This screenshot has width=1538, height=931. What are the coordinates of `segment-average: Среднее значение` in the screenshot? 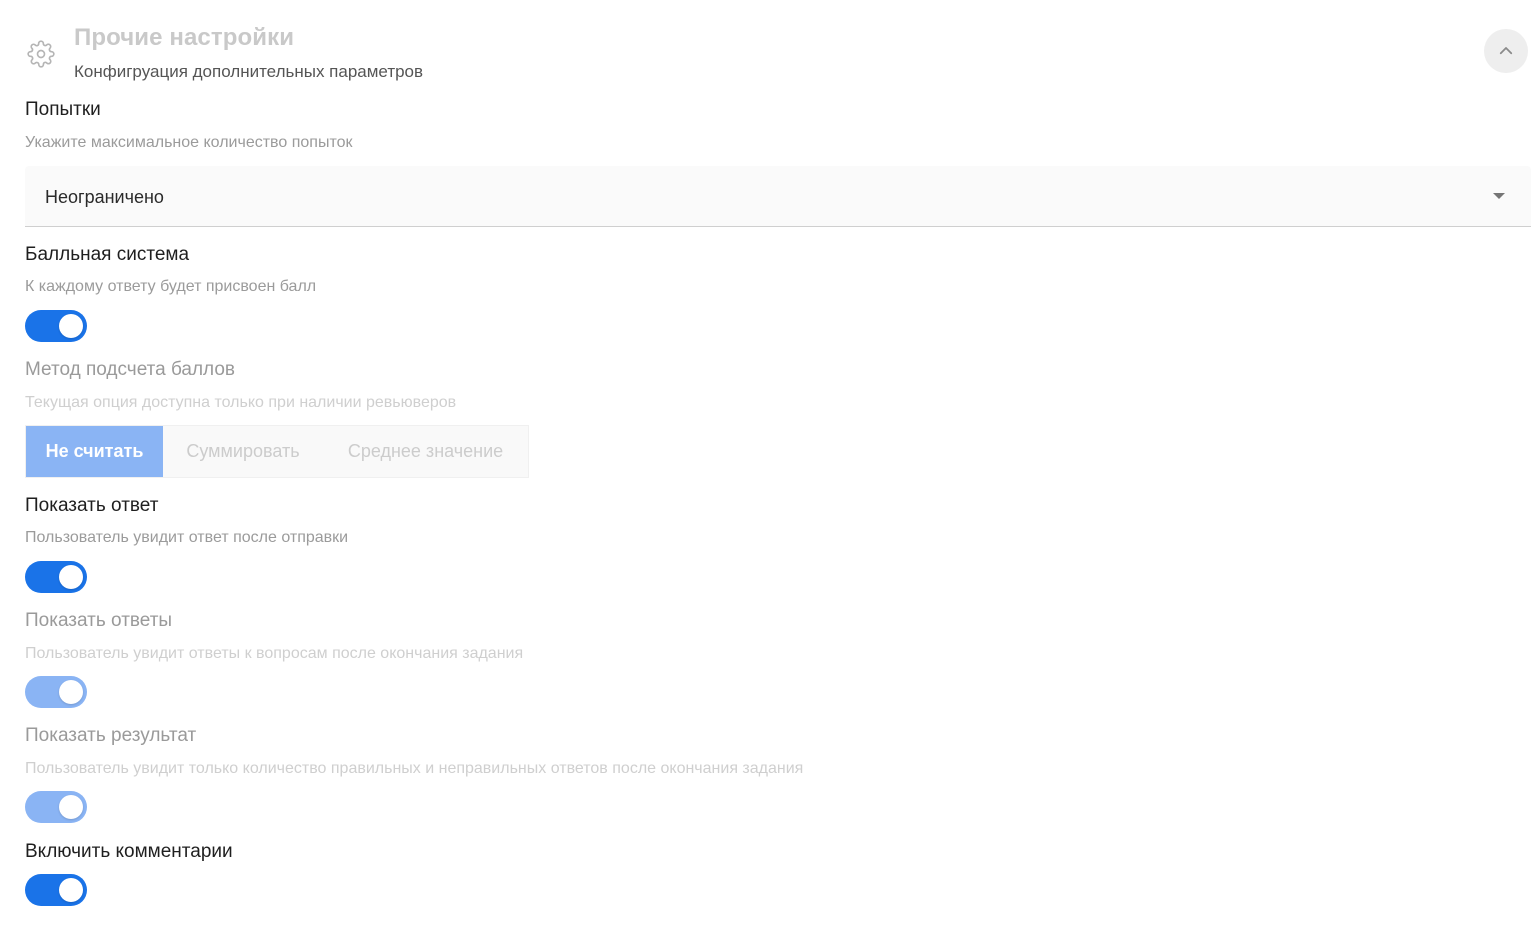 It's located at (425, 451).